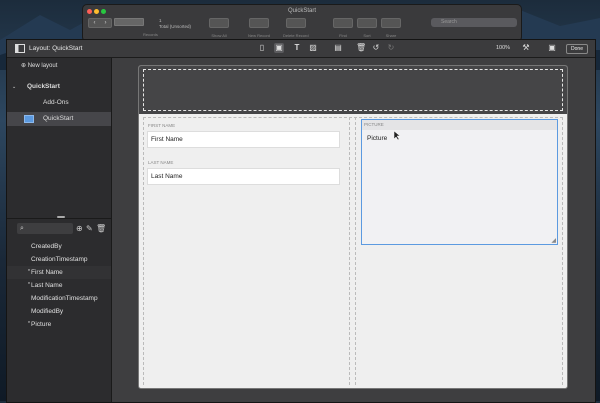 This screenshot has width=600, height=403. I want to click on sort-button: Sort, so click(367, 28).